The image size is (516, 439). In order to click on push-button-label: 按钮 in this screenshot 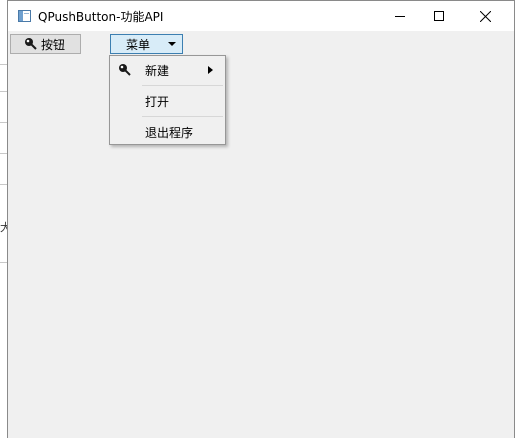, I will do `click(53, 44)`.